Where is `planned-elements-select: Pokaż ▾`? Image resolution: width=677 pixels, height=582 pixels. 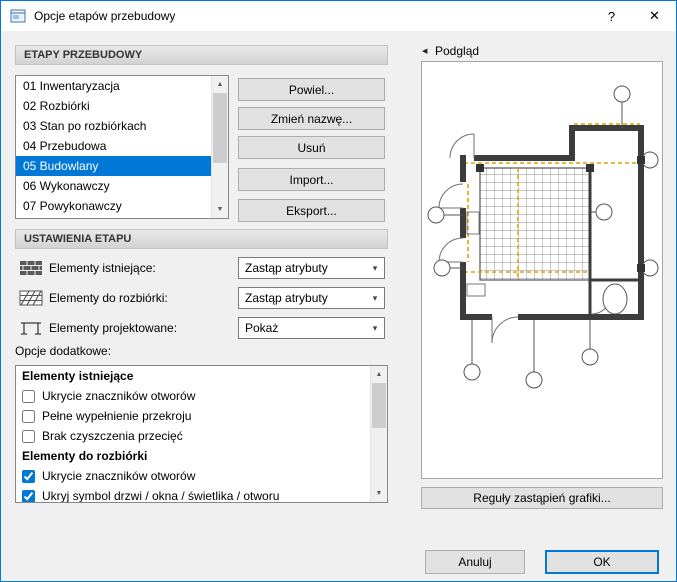
planned-elements-select: Pokaż ▾ is located at coordinates (311, 328).